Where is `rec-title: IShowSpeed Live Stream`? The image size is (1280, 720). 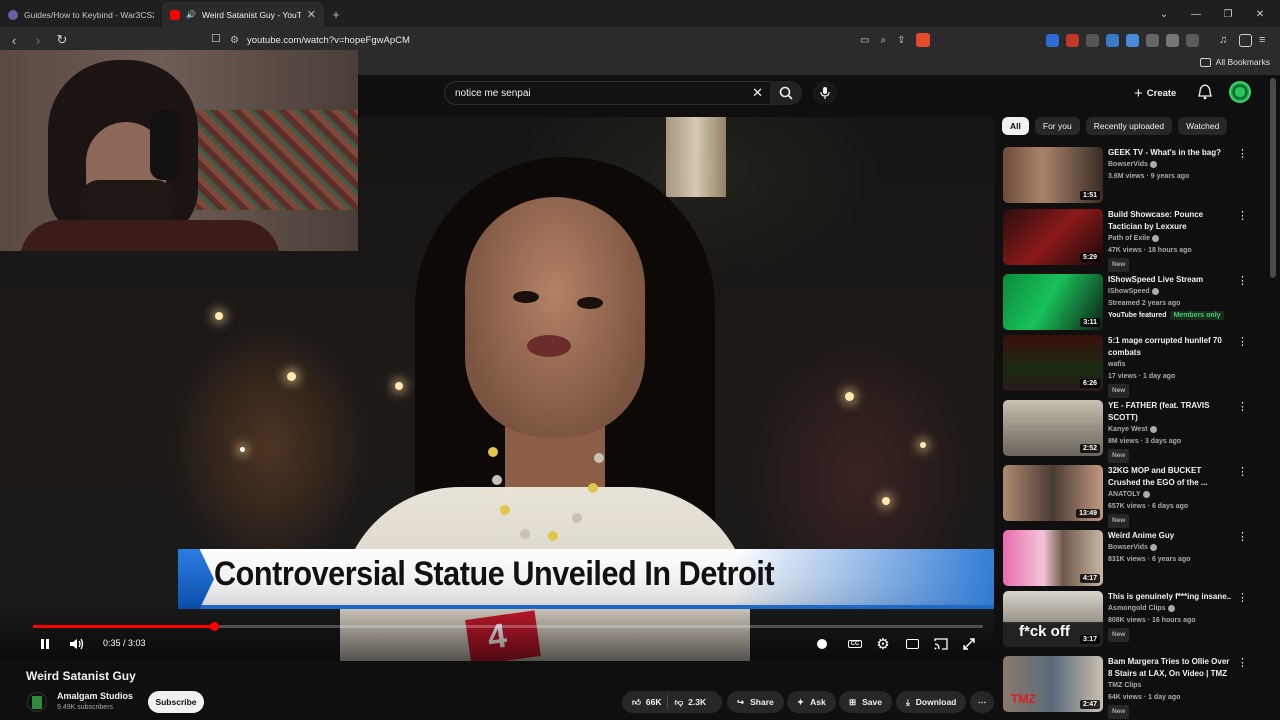
rec-title: IShowSpeed Live Stream is located at coordinates (1155, 279).